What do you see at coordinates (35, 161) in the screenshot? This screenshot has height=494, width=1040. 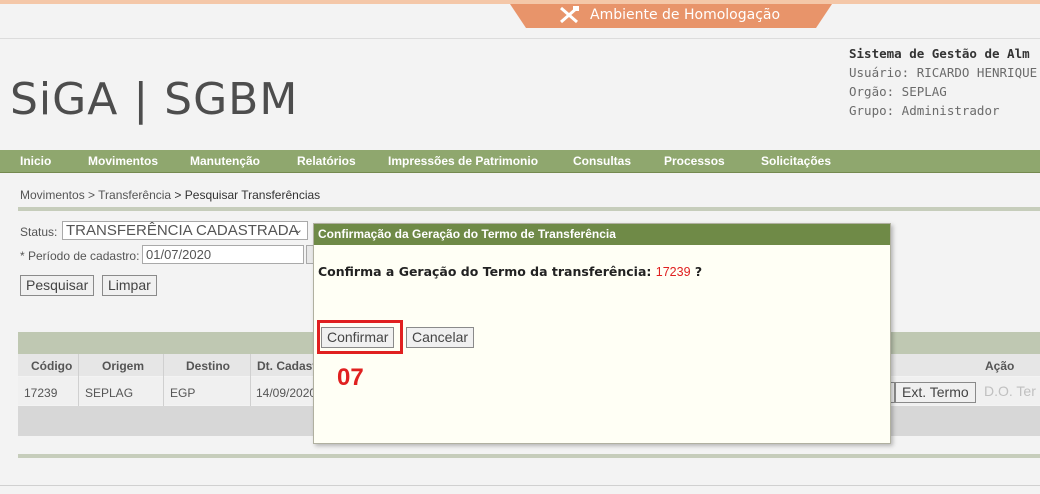 I see `nav-inicio: Inicio` at bounding box center [35, 161].